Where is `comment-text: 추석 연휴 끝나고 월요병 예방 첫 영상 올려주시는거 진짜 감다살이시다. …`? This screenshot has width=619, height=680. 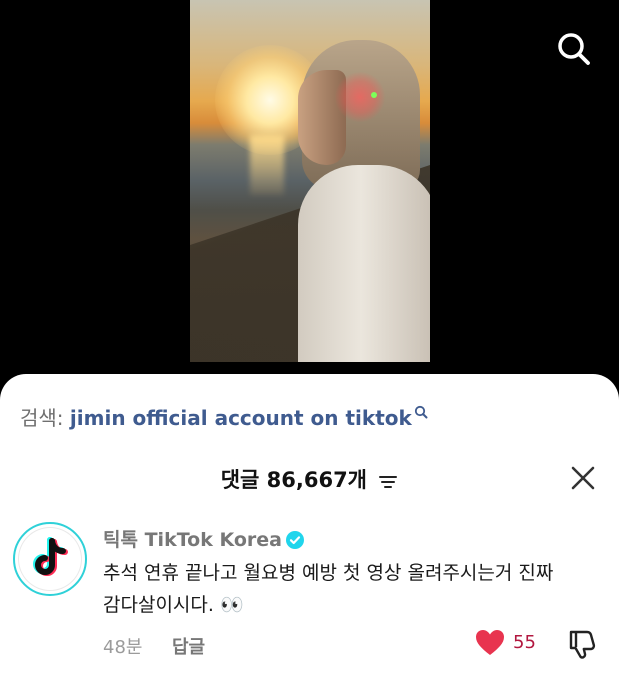
comment-text: 추석 연휴 끝나고 월요병 예방 첫 영상 올려주시는거 진짜 감다살이시다. … is located at coordinates (338, 589).